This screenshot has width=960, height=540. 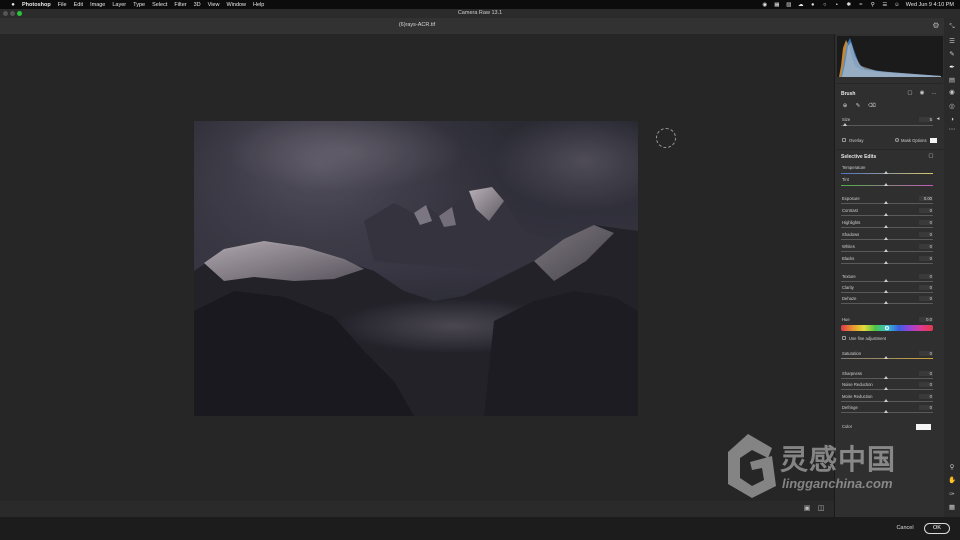 I want to click on size-value: 5, so click(x=926, y=119).